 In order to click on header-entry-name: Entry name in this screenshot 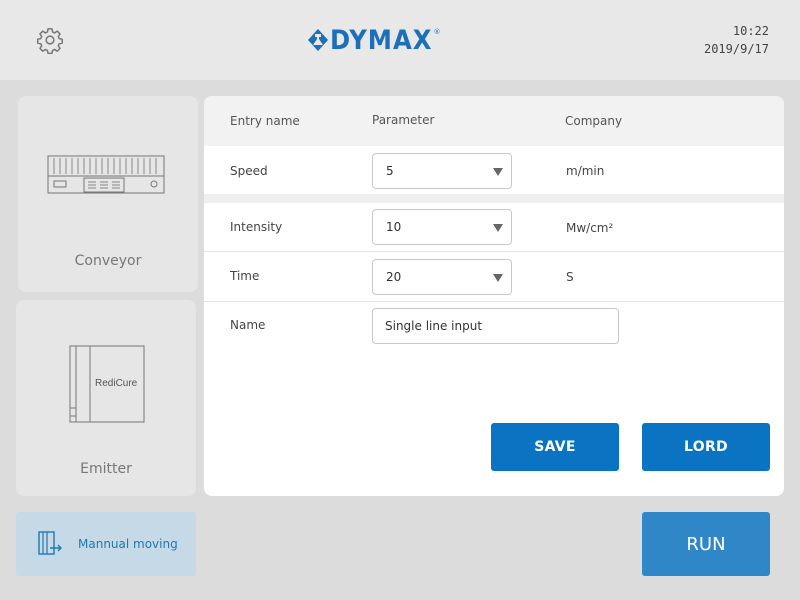, I will do `click(265, 121)`.